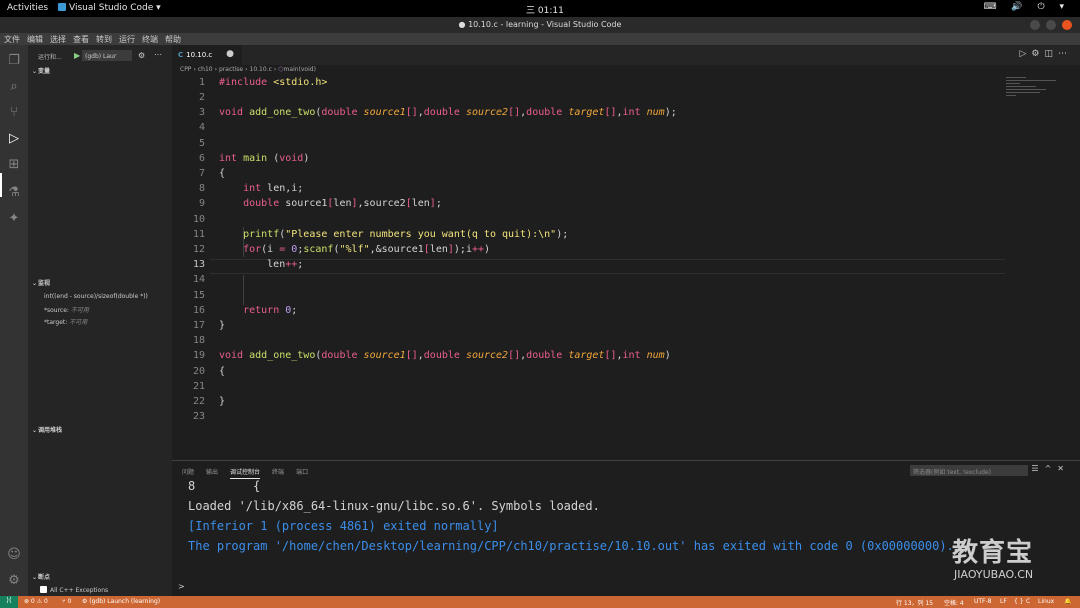 Image resolution: width=1080 pixels, height=608 pixels. Describe the element at coordinates (1051, 54) in the screenshot. I see `split-editor-icon: ◫` at that location.